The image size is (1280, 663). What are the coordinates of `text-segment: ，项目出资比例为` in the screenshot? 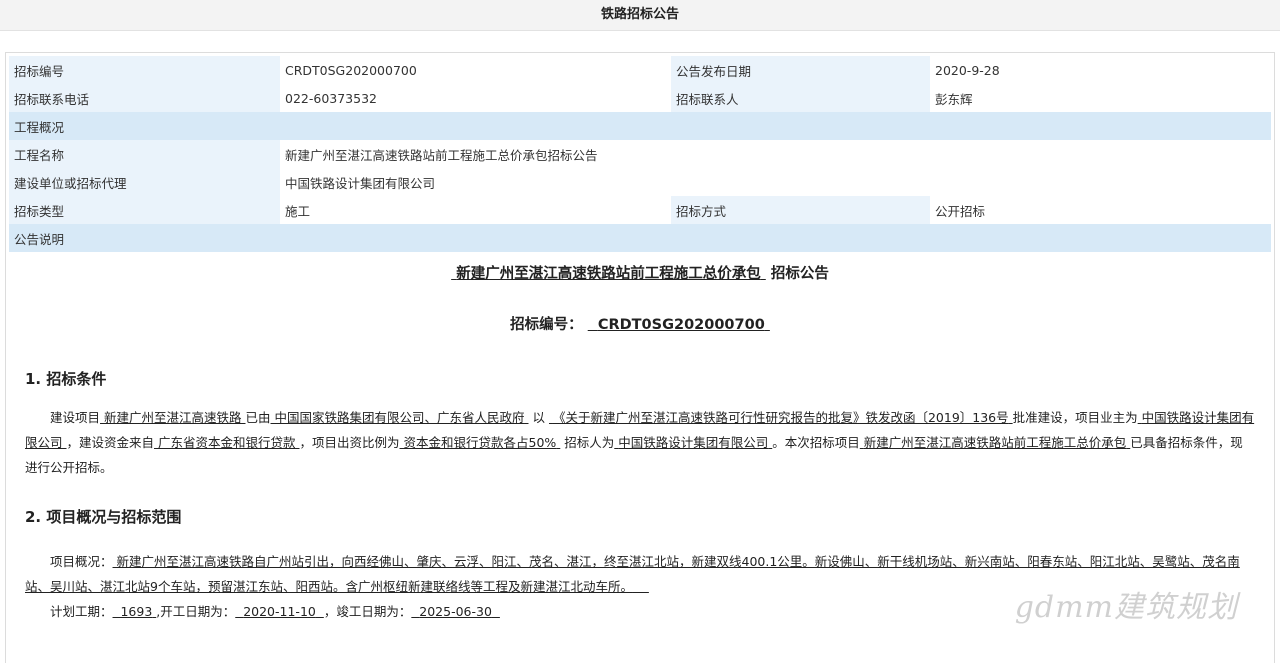 It's located at (349, 442).